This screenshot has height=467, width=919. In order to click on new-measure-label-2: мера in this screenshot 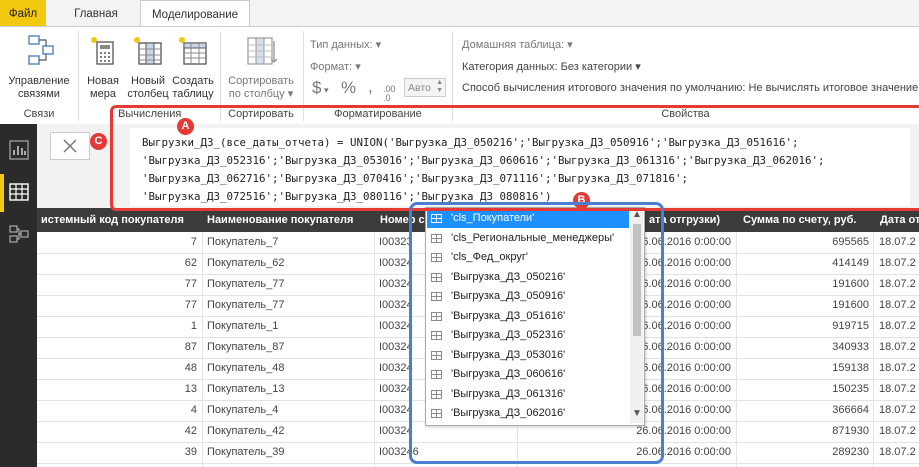, I will do `click(103, 94)`.